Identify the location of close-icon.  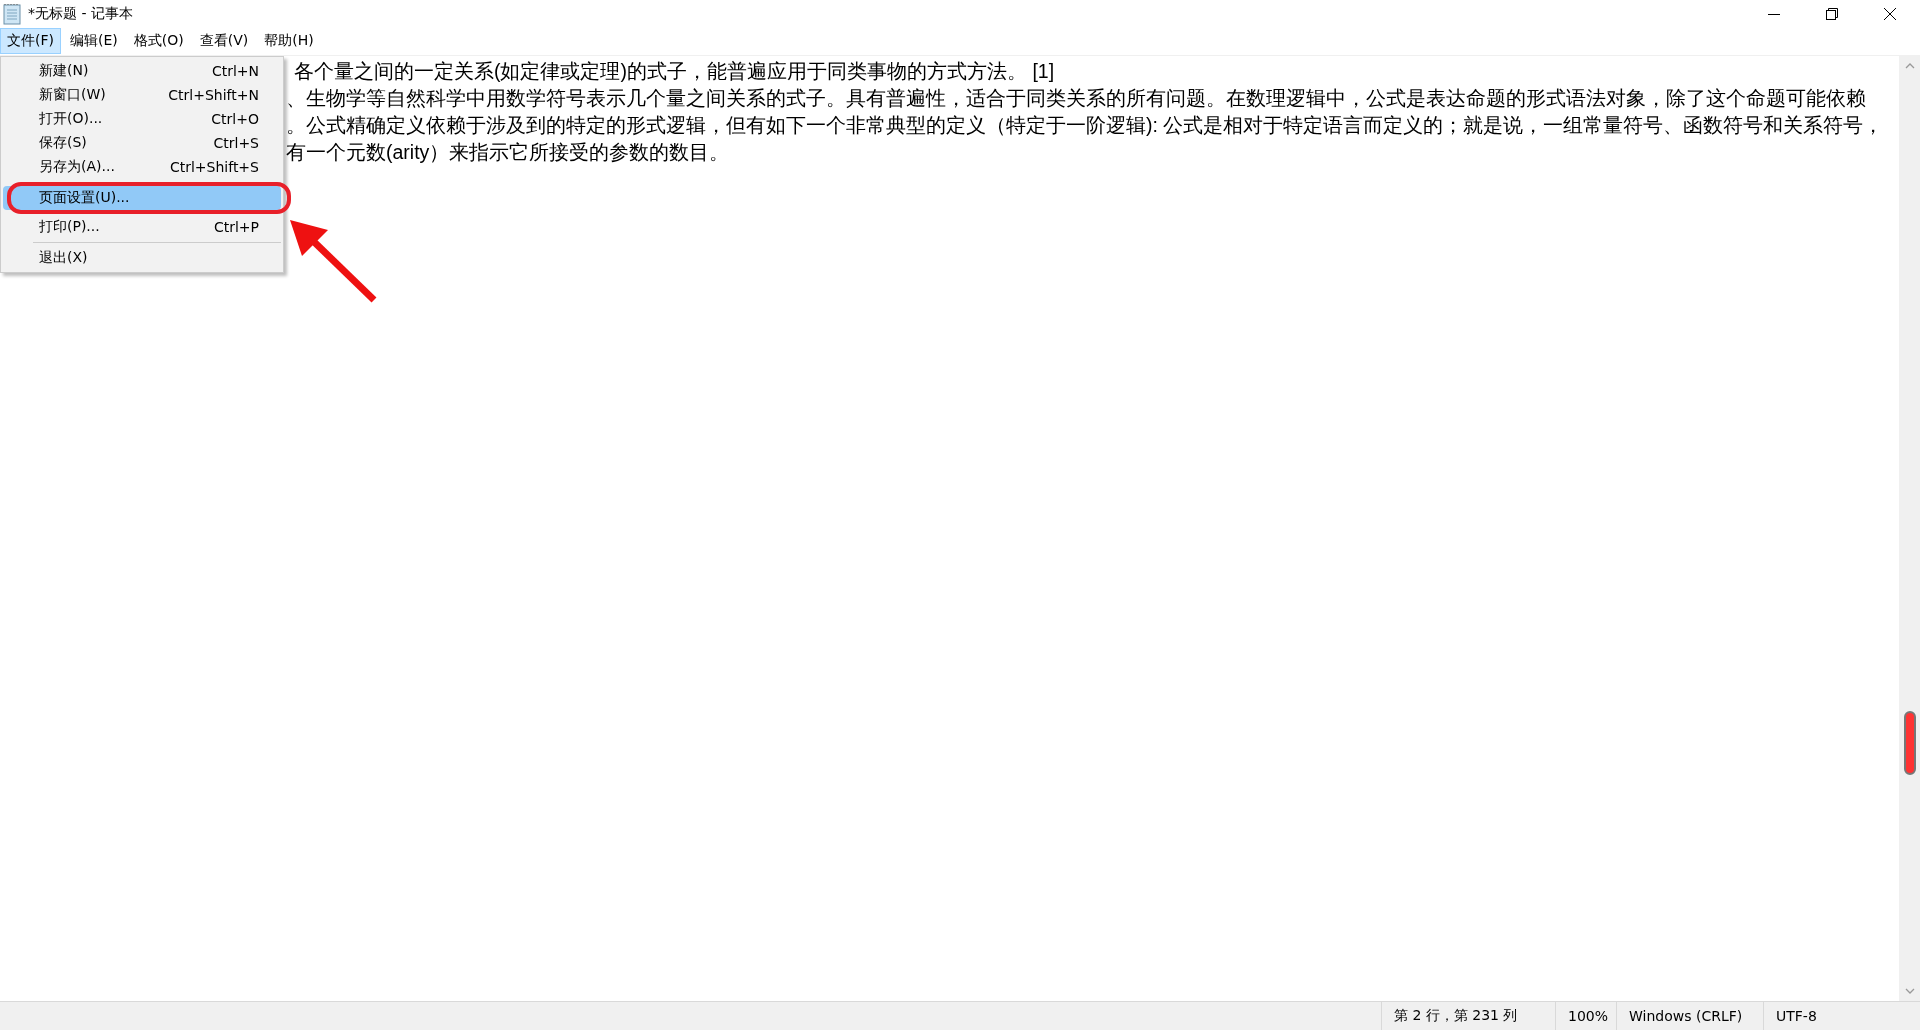
(1890, 13).